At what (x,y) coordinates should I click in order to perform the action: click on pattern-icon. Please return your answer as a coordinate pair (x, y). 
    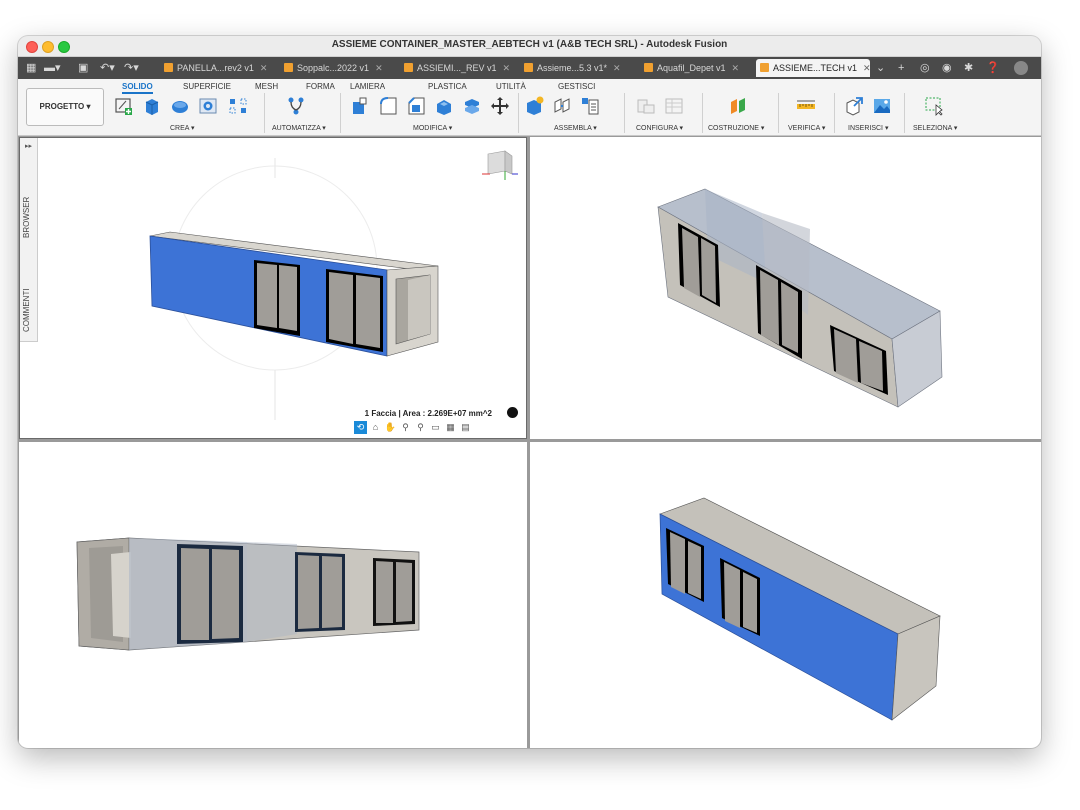
    Looking at the image, I should click on (238, 106).